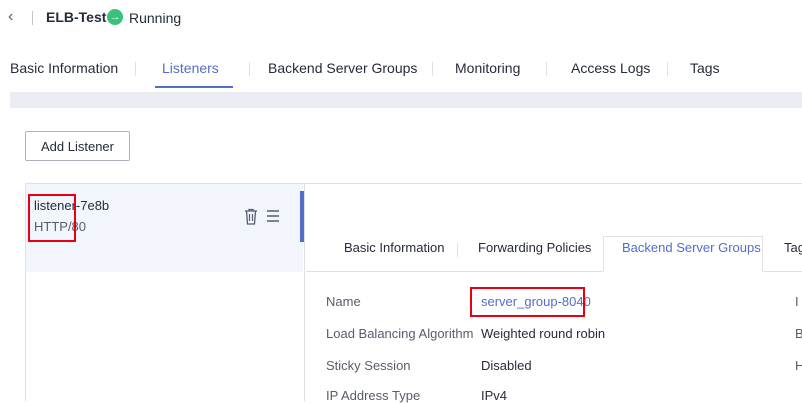 Image resolution: width=802 pixels, height=403 pixels. Describe the element at coordinates (194, 87) in the screenshot. I see `active-tab-underline` at that location.